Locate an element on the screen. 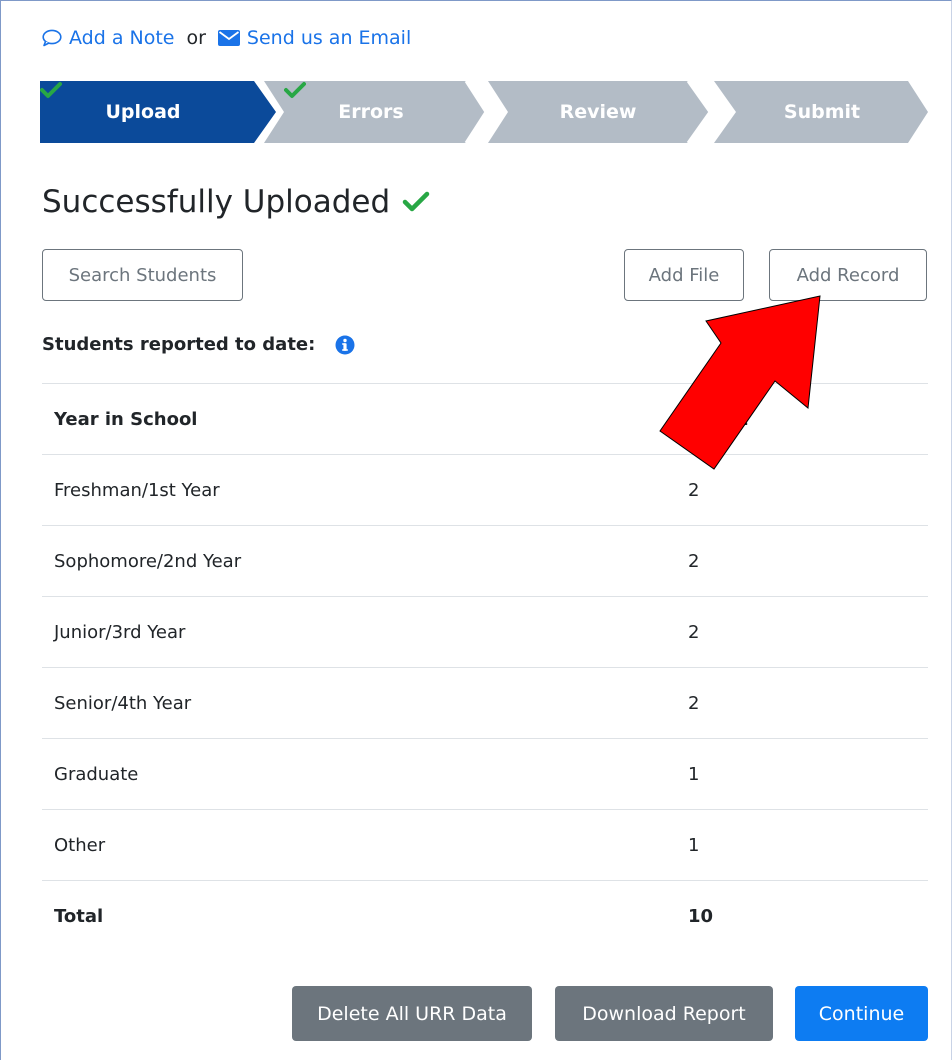 The width and height of the screenshot is (952, 1061). total-label-cell: Total is located at coordinates (365, 915).